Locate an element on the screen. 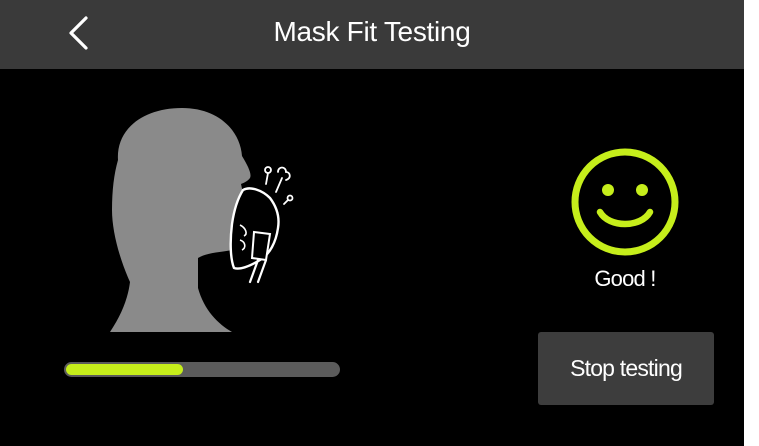 The height and width of the screenshot is (446, 759). progress-fill is located at coordinates (124, 369).